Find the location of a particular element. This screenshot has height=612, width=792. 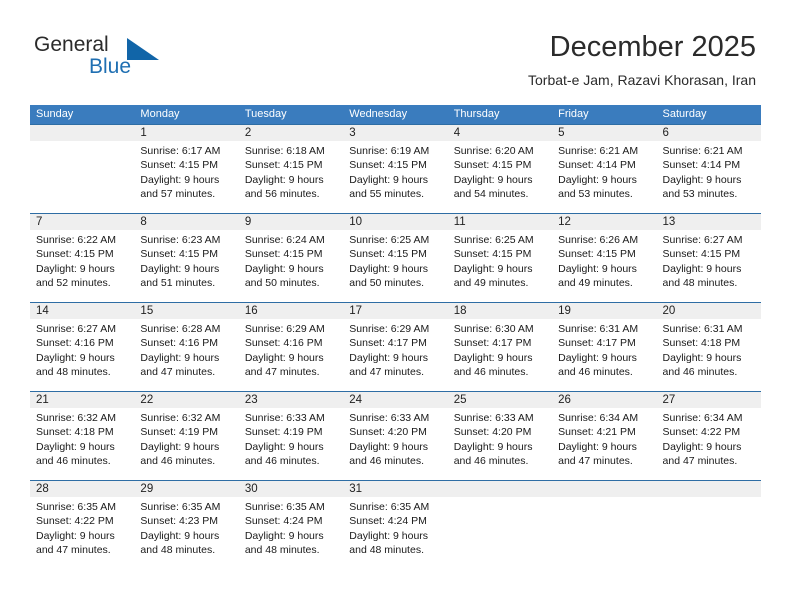

day-number: 1 is located at coordinates (186, 133).